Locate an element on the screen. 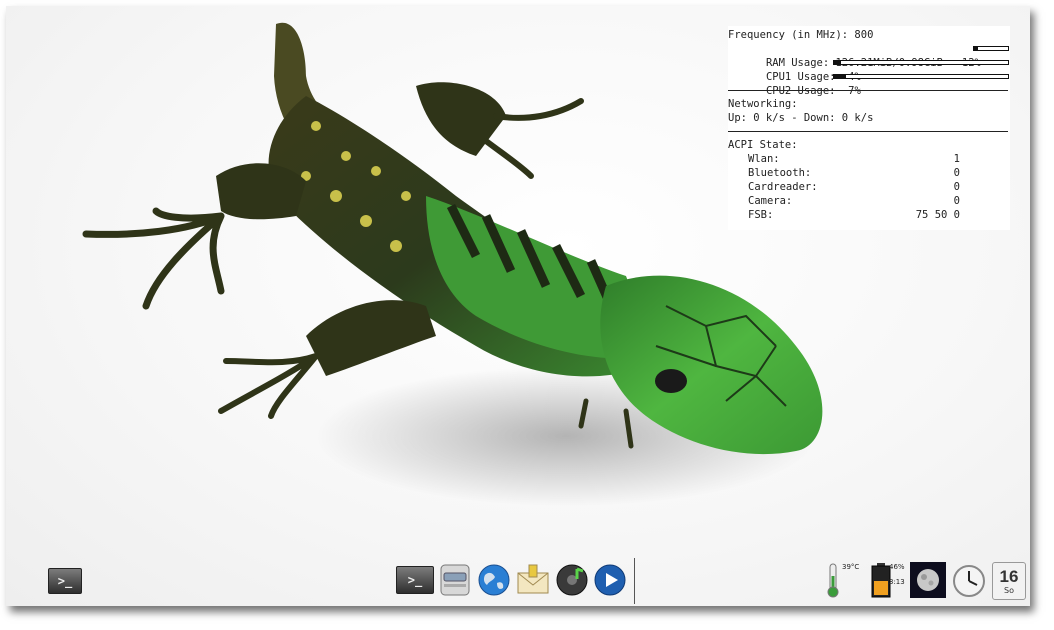 The width and height of the screenshot is (1054, 630). temperature-applet: 39°C is located at coordinates (846, 581).